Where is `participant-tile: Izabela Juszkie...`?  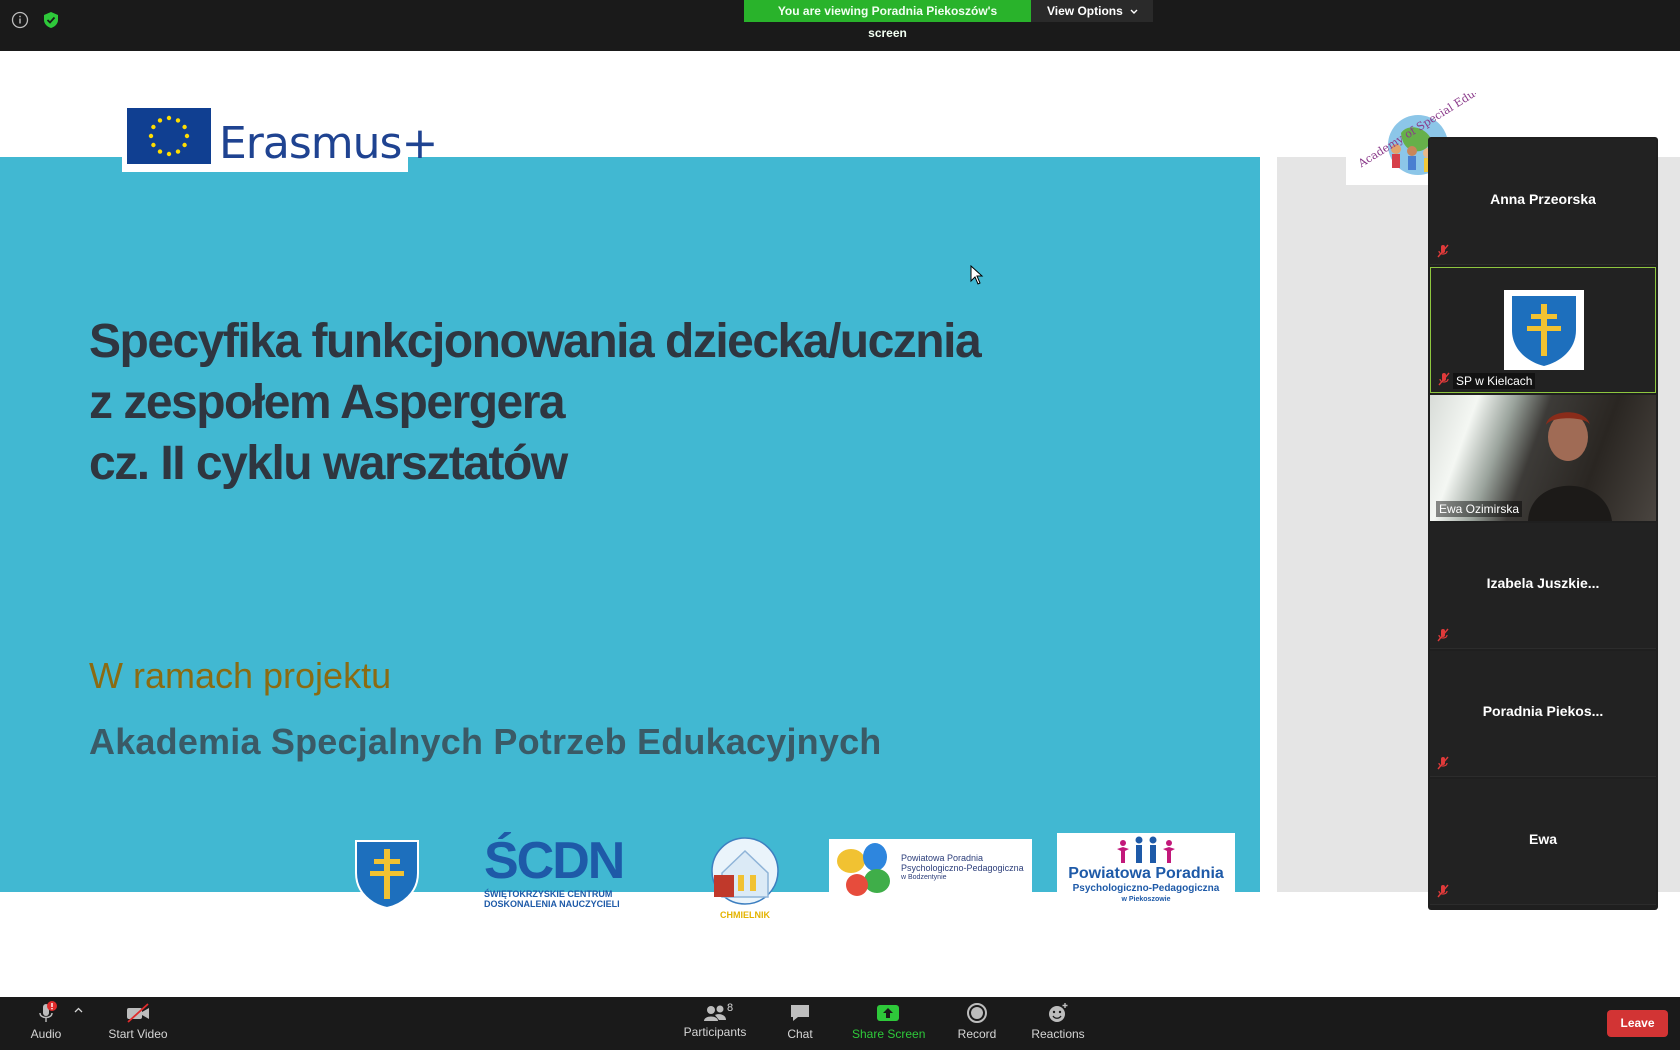 participant-tile: Izabela Juszkie... is located at coordinates (1543, 586).